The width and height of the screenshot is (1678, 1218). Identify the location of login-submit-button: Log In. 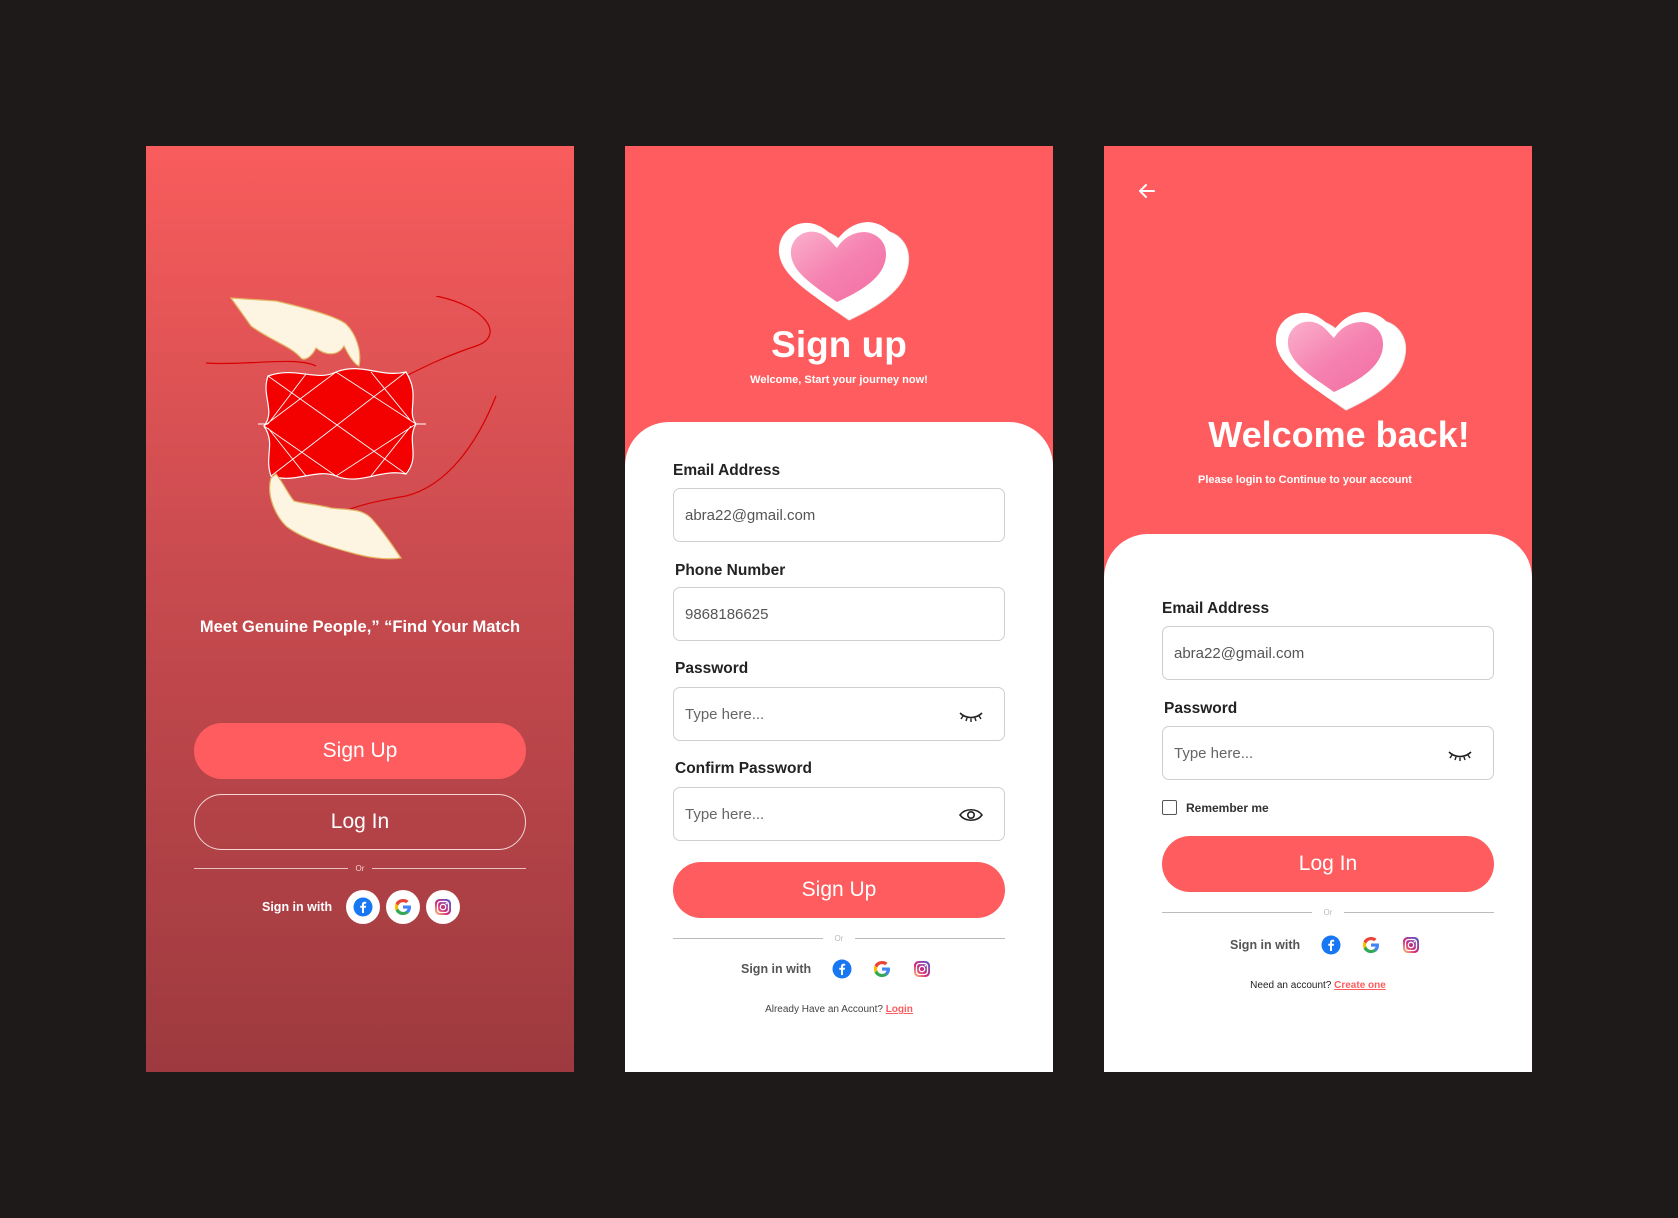
(1328, 864).